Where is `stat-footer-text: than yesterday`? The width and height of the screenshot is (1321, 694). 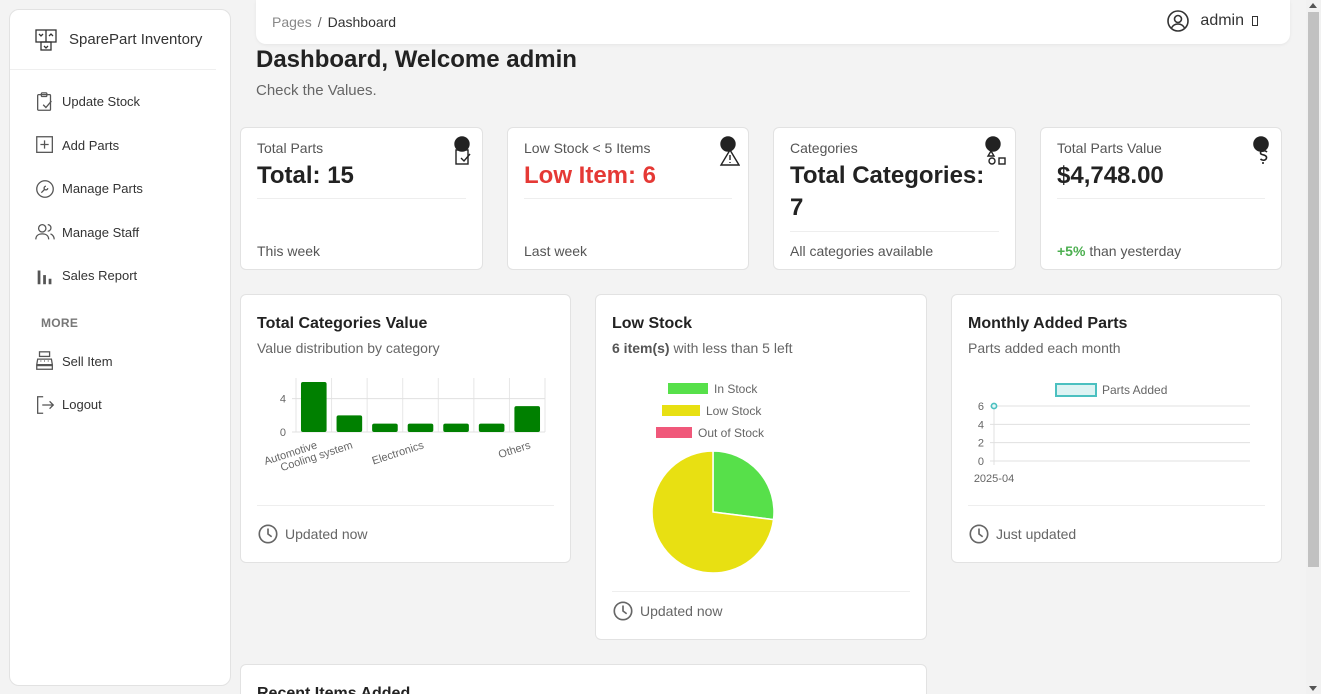
stat-footer-text: than yesterday is located at coordinates (1135, 251).